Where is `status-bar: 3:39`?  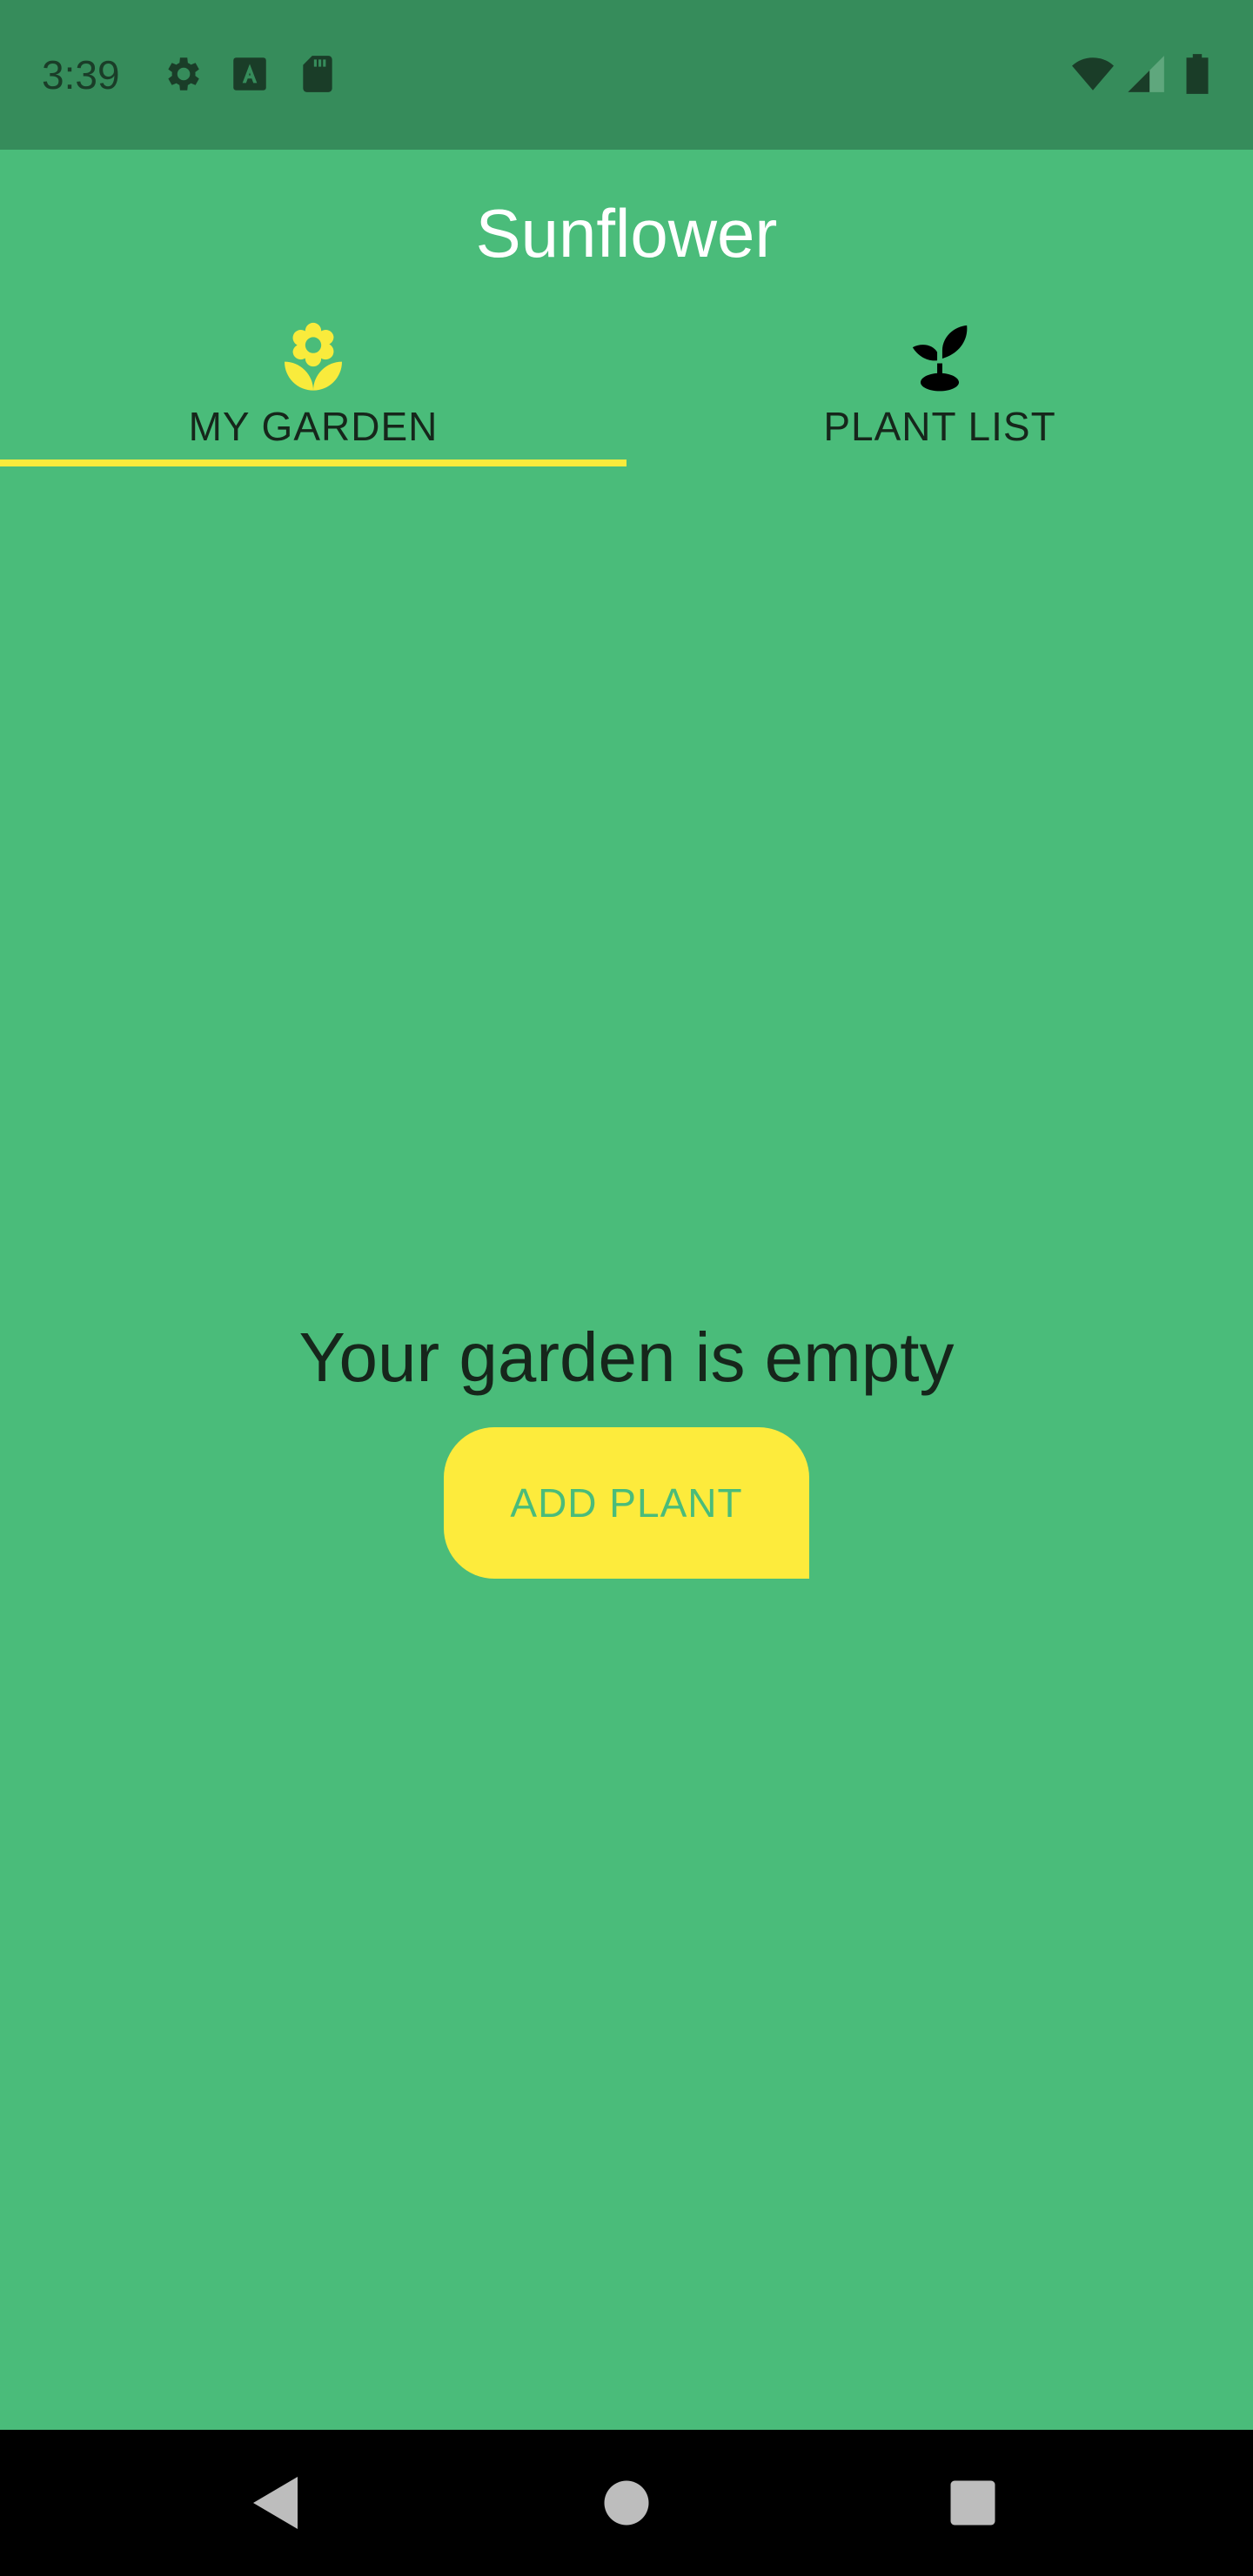
status-bar: 3:39 is located at coordinates (626, 75).